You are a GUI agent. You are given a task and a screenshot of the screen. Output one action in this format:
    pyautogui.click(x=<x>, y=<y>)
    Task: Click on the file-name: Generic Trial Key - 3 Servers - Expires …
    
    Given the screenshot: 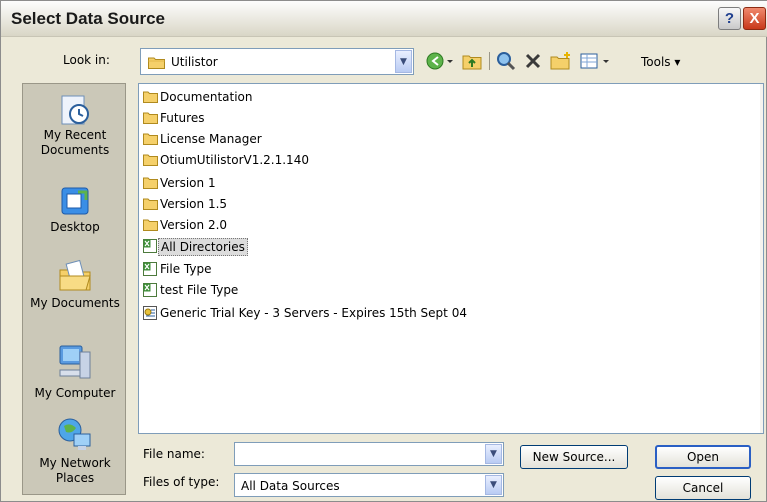 What is the action you would take?
    pyautogui.click(x=313, y=313)
    